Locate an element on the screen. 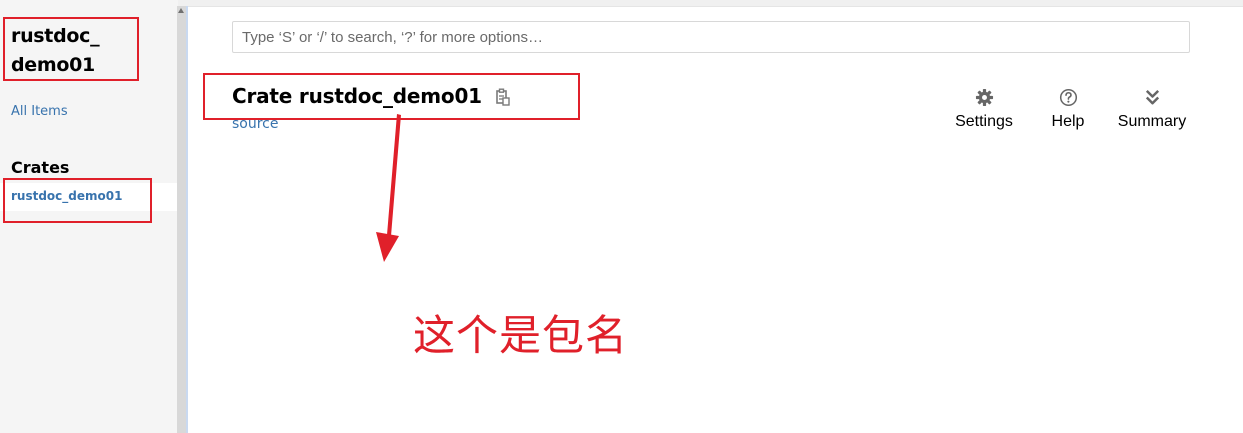  search-input is located at coordinates (711, 37).